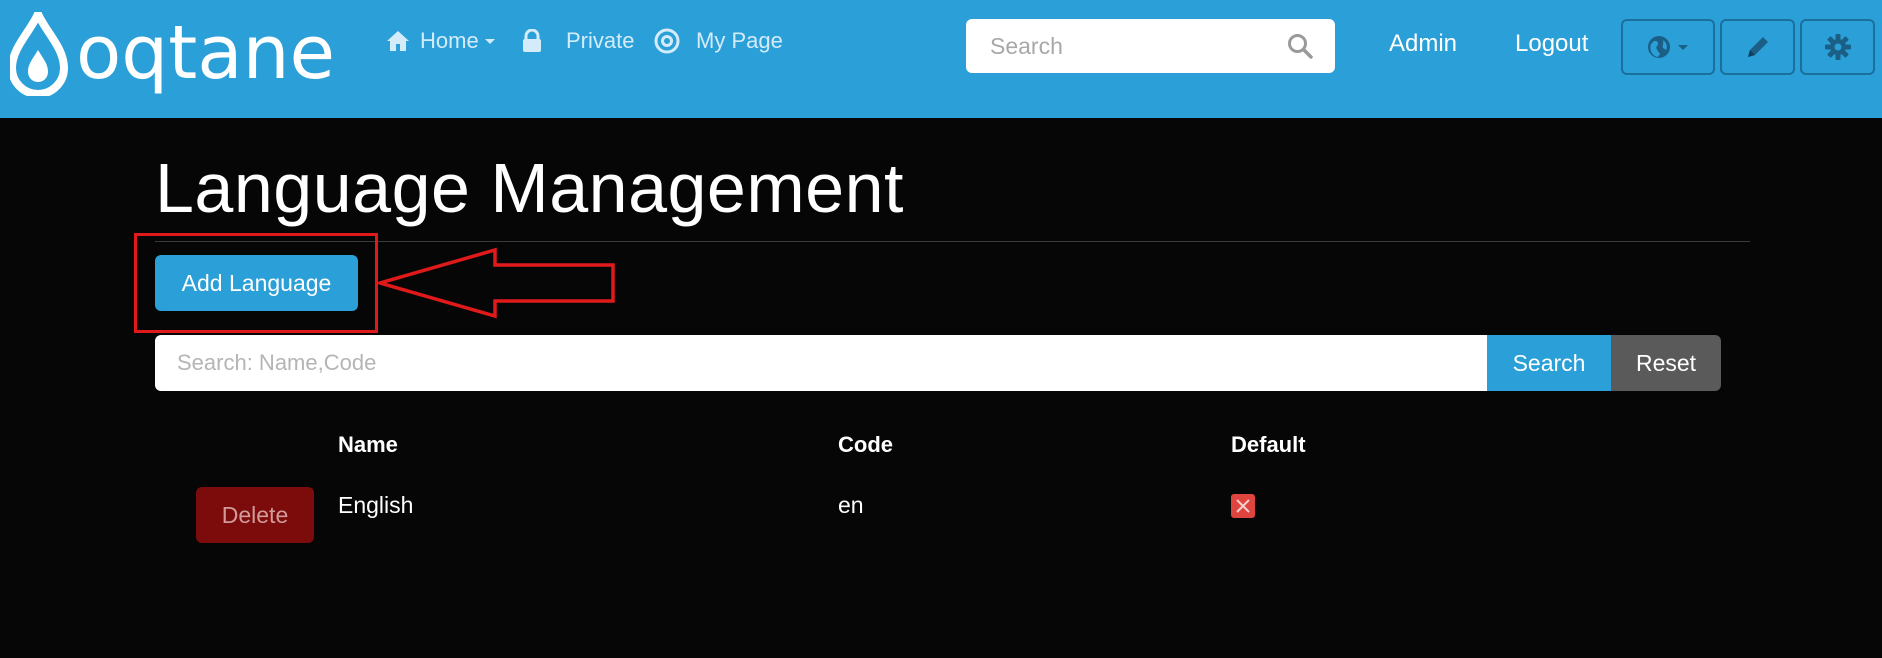 This screenshot has width=1882, height=658. Describe the element at coordinates (495, 283) in the screenshot. I see `annotation-arrow-icon` at that location.